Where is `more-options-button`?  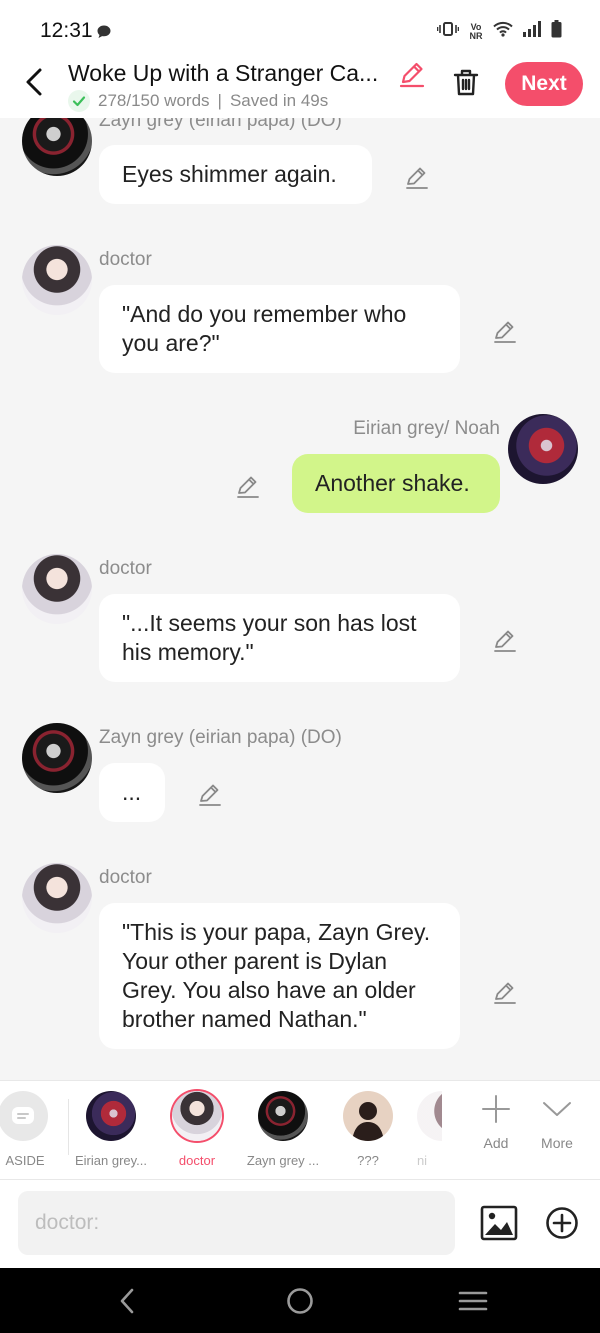
more-options-button is located at coordinates (562, 1223).